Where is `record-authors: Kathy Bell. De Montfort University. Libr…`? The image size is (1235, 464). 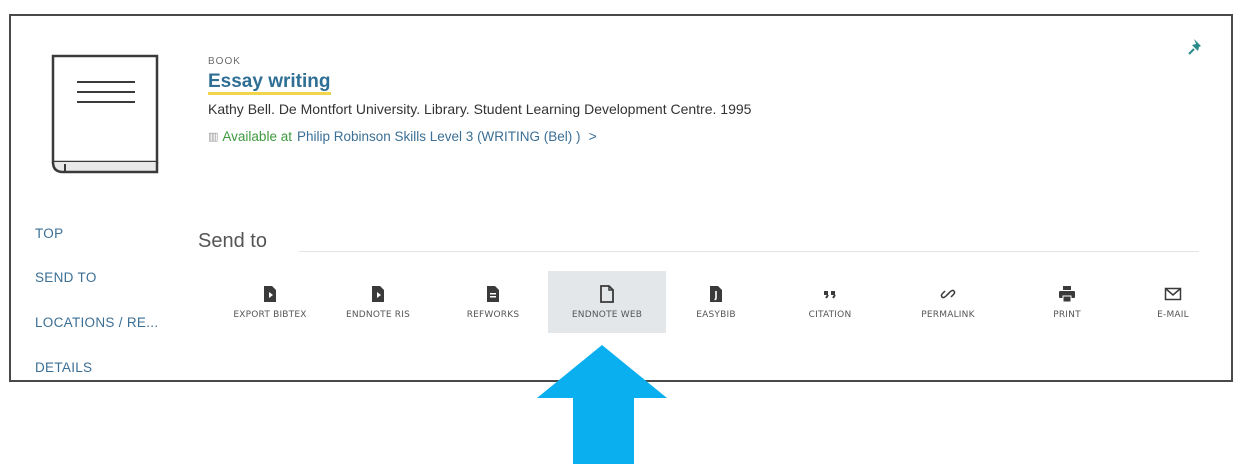 record-authors: Kathy Bell. De Montfort University. Libr… is located at coordinates (480, 109).